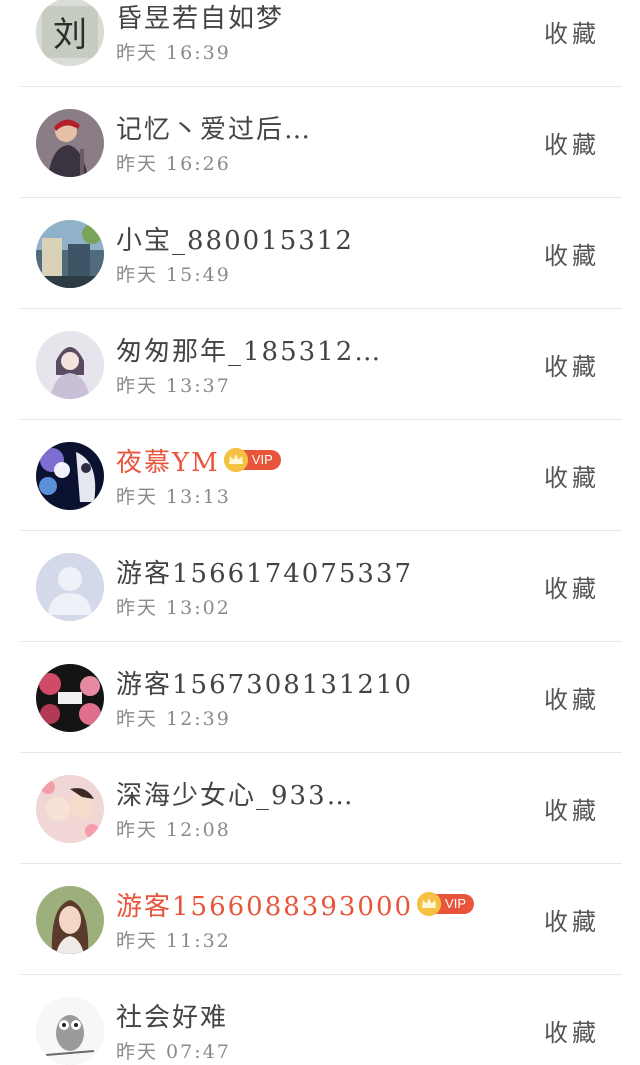 This screenshot has width=640, height=1065. I want to click on svg-text: 刘, so click(70, 35).